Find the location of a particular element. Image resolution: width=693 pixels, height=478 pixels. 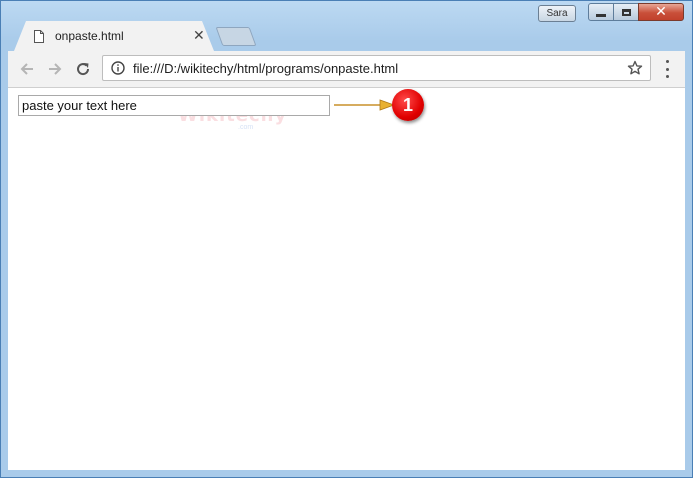

paste-text-input is located at coordinates (174, 105).